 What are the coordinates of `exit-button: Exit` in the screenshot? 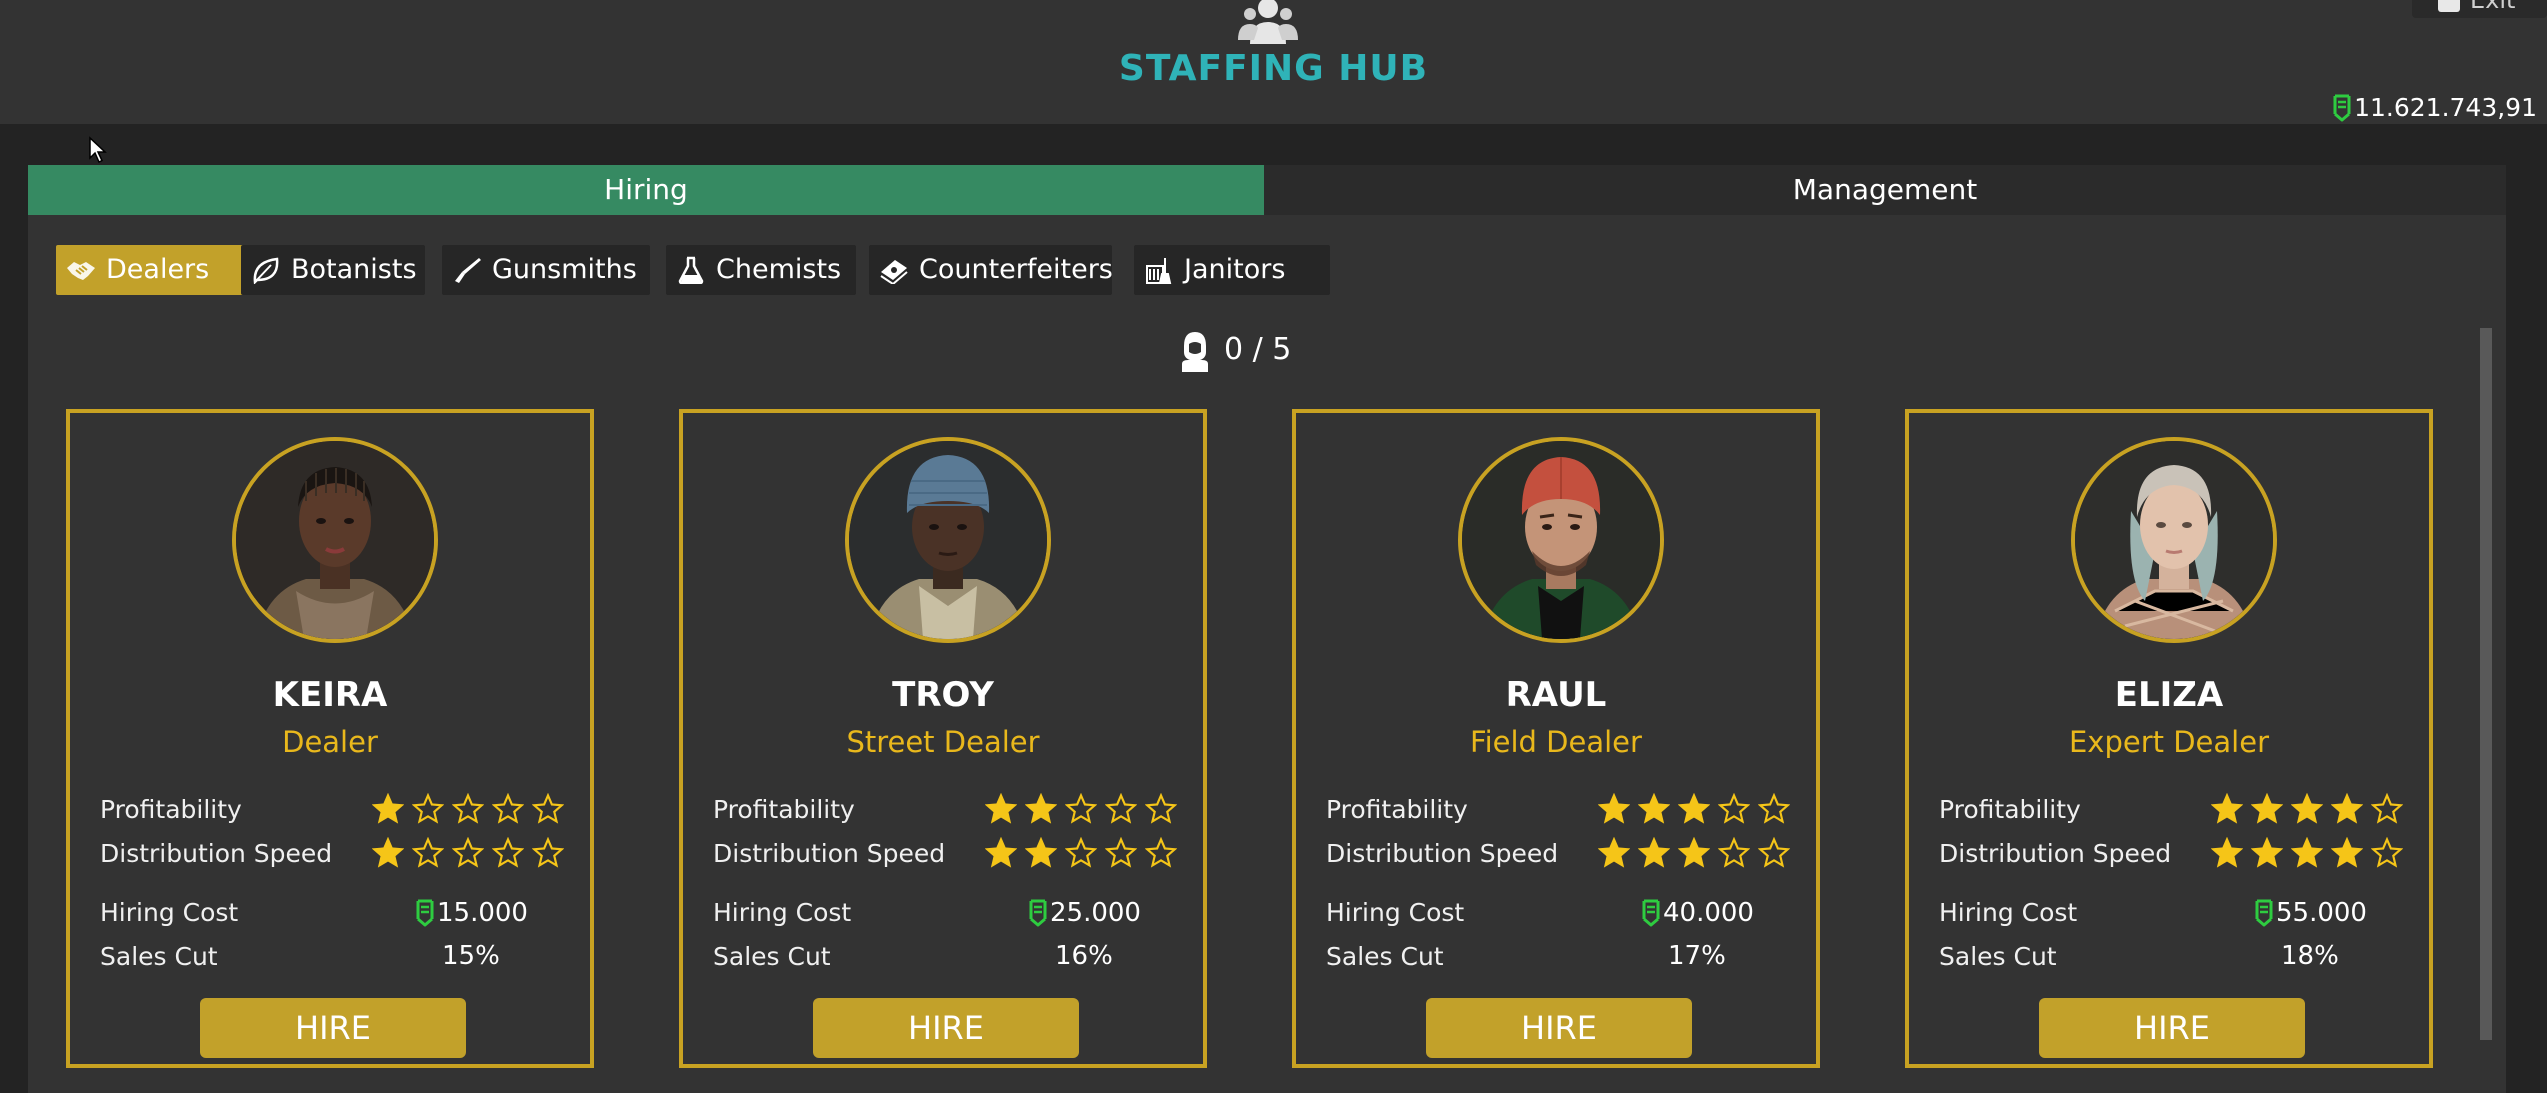 It's located at (2479, 9).